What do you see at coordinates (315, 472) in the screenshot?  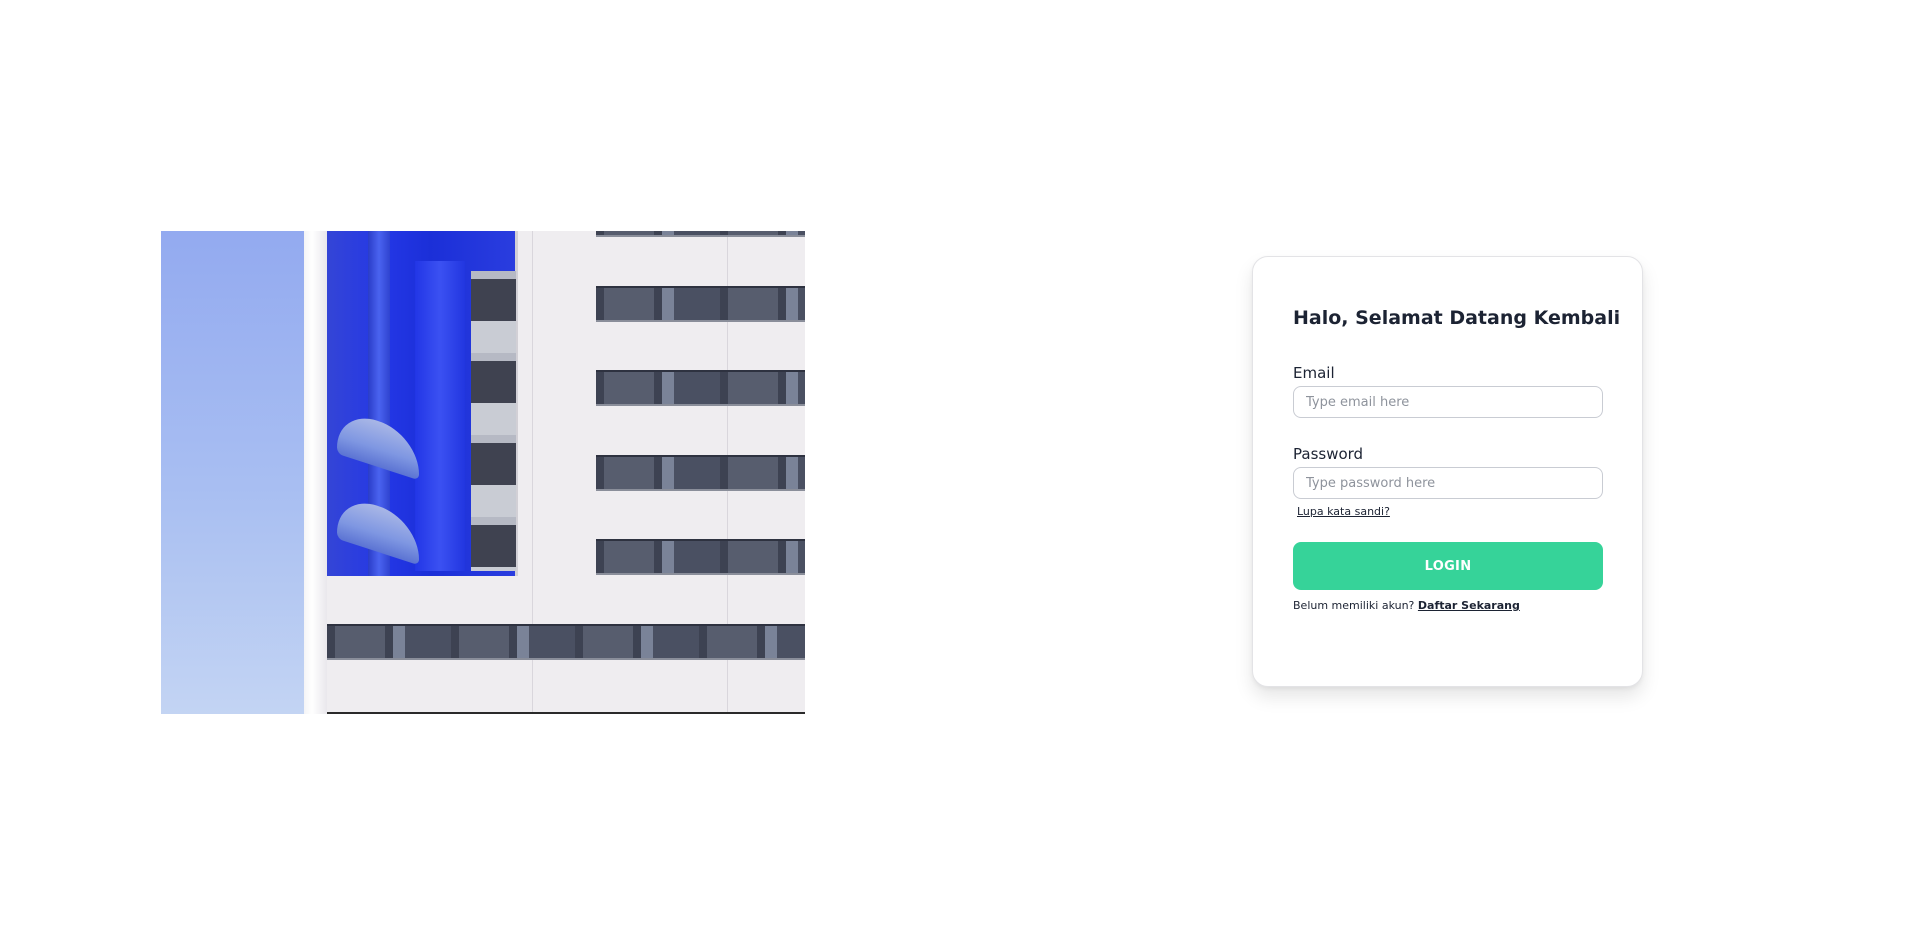 I see `hero-building-edge` at bounding box center [315, 472].